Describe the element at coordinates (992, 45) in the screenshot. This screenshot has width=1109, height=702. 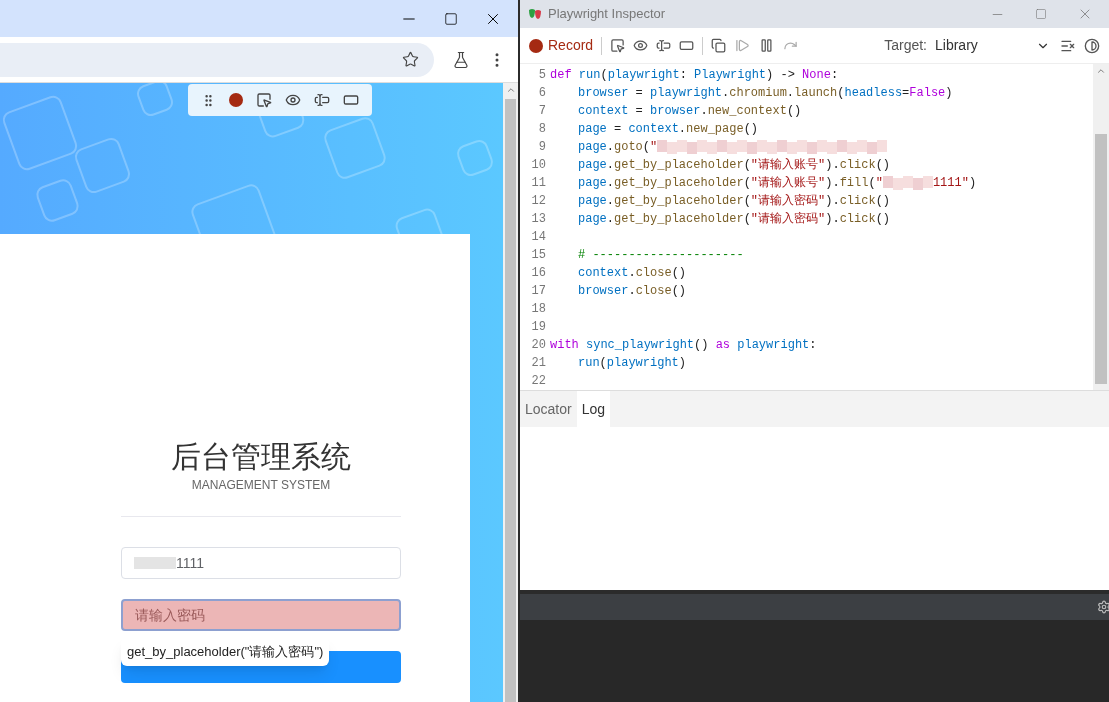
I see `target-select: Library` at that location.